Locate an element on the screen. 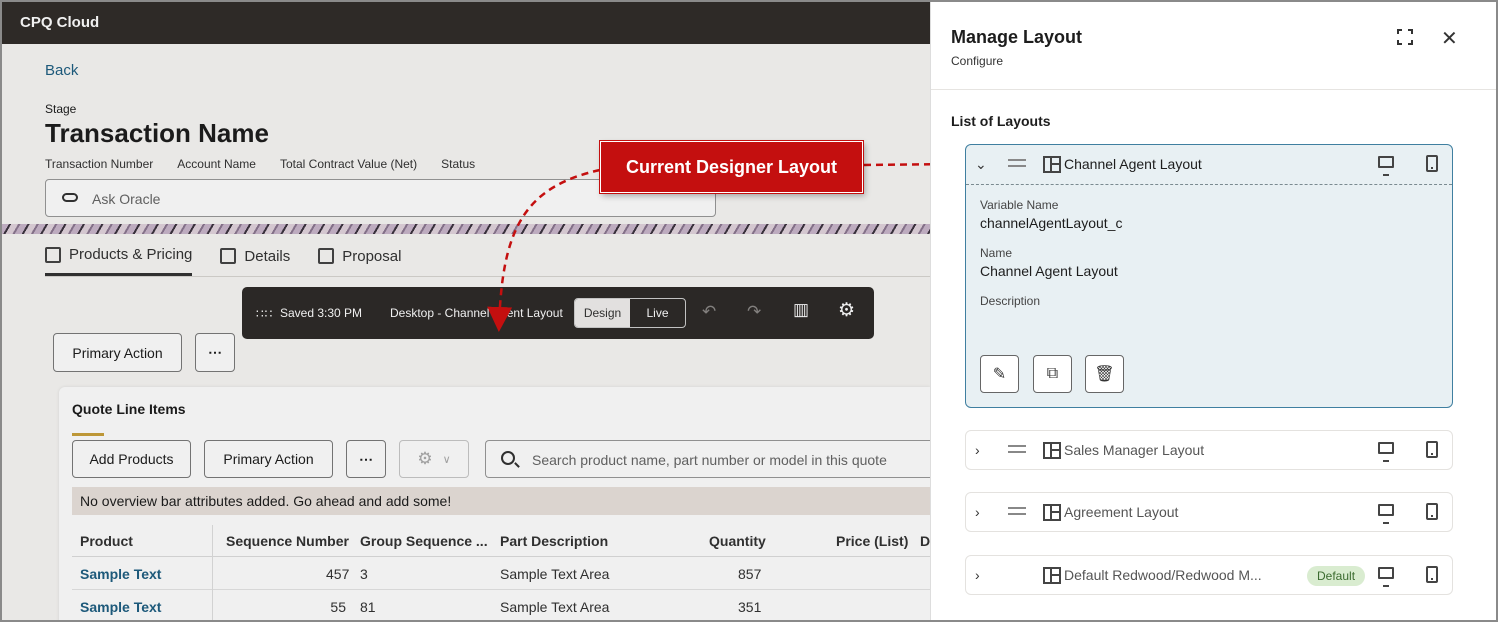  name-value: Channel Agent Layout is located at coordinates (1049, 271).